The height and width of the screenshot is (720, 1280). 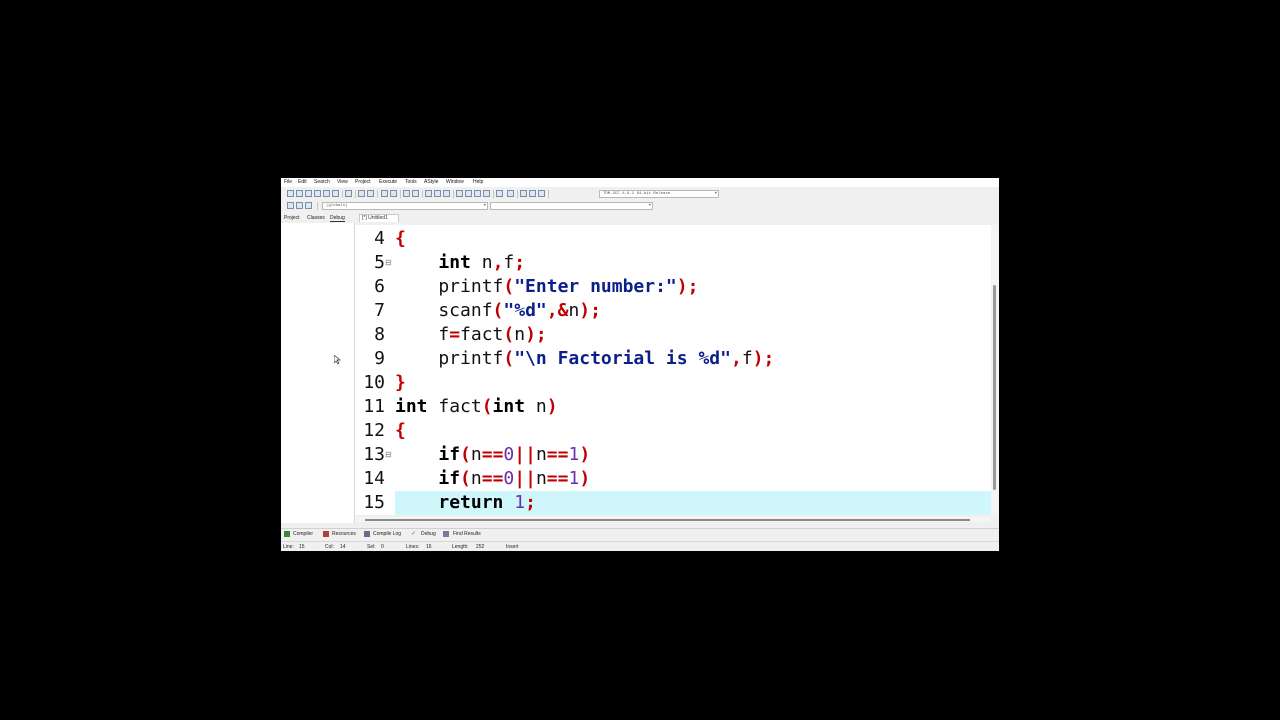 What do you see at coordinates (476, 407) in the screenshot?
I see `code-line: int fact(int n)` at bounding box center [476, 407].